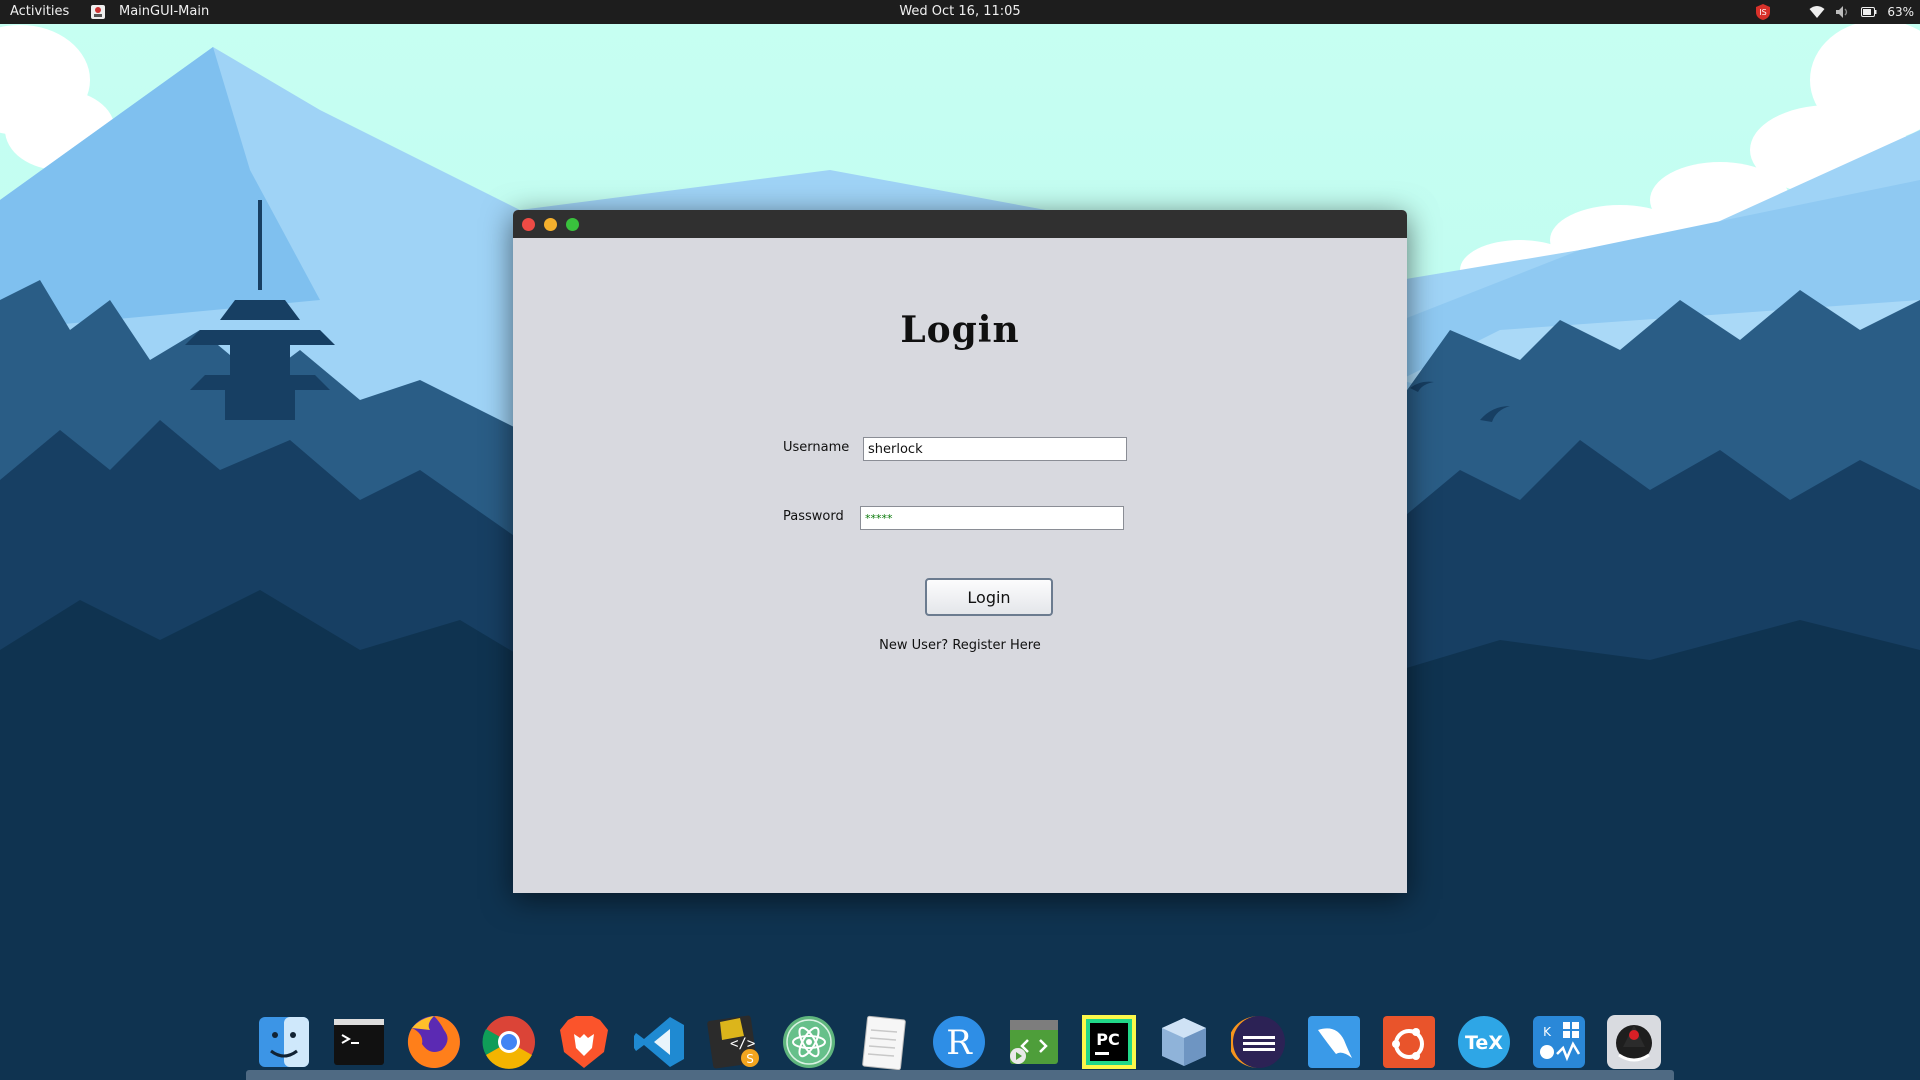  I want to click on tex-icon-label: TeX, so click(1484, 1043).